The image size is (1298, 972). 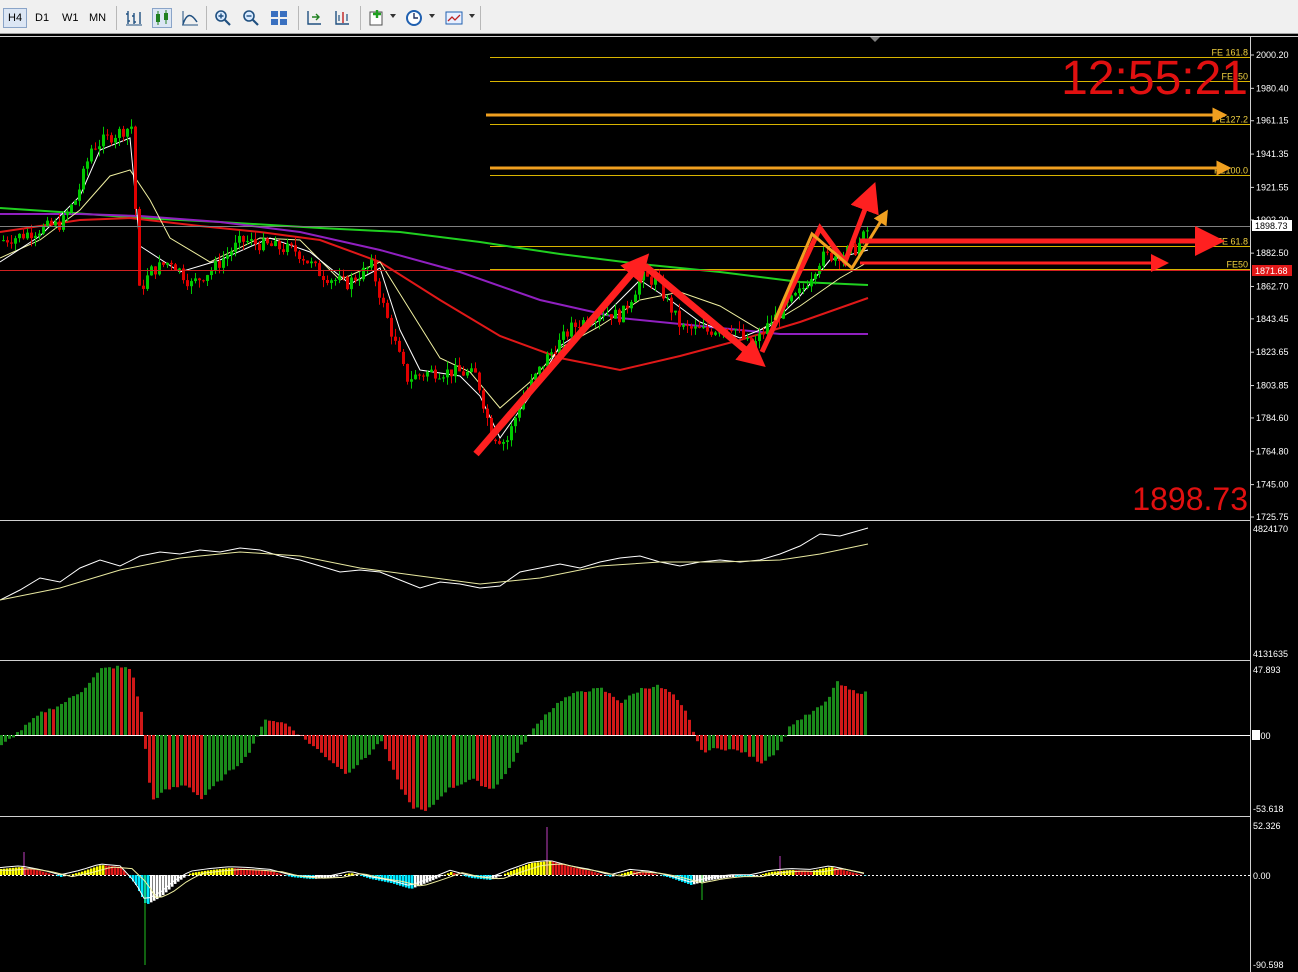 What do you see at coordinates (162, 18) in the screenshot?
I see `candlestick-icon` at bounding box center [162, 18].